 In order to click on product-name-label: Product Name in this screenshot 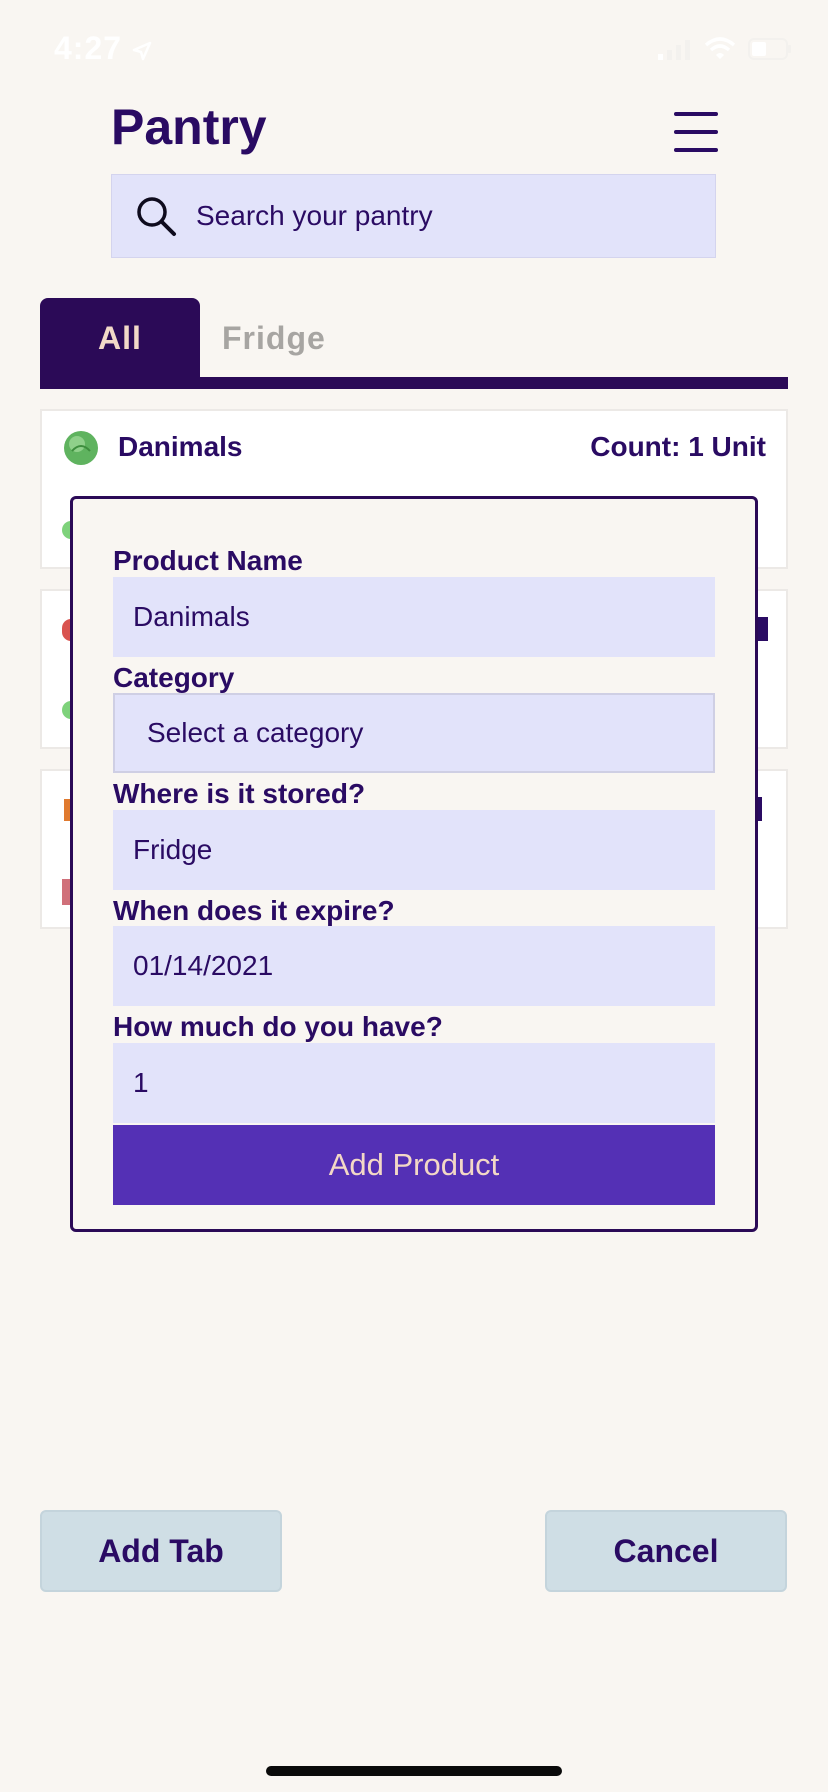, I will do `click(208, 560)`.